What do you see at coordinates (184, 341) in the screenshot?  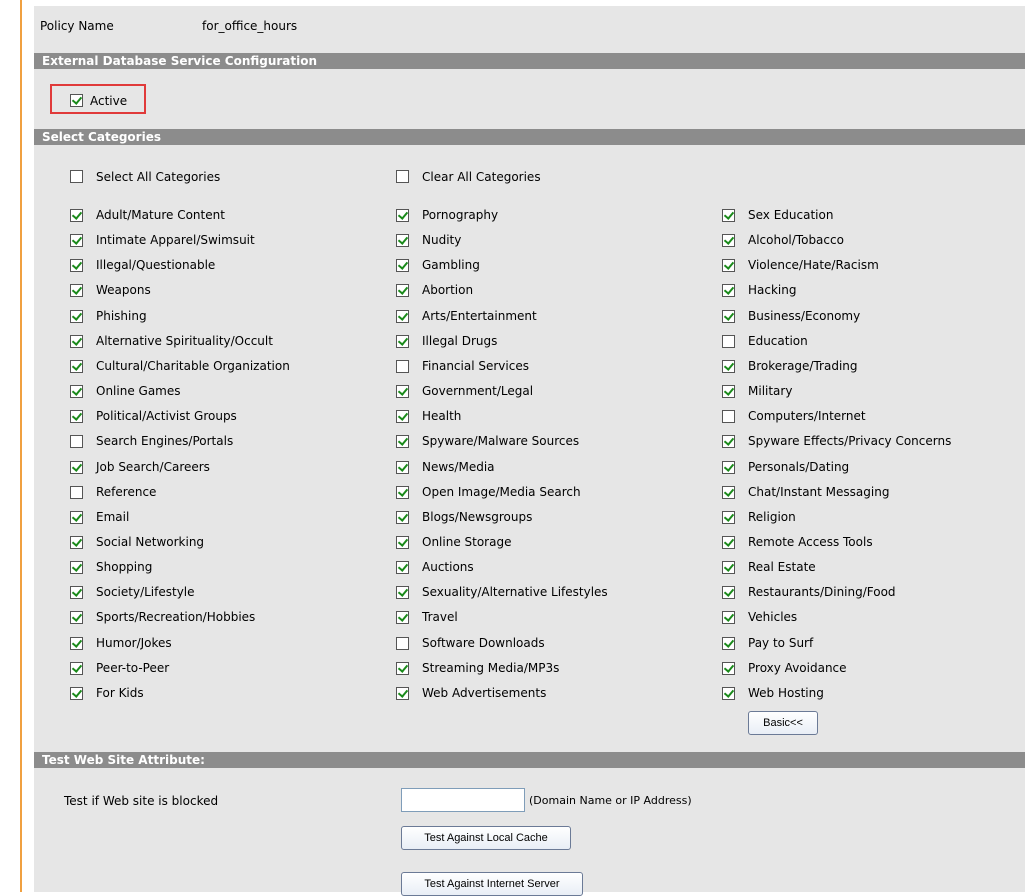 I see `category-label: Alternative Spirituality/Occult` at bounding box center [184, 341].